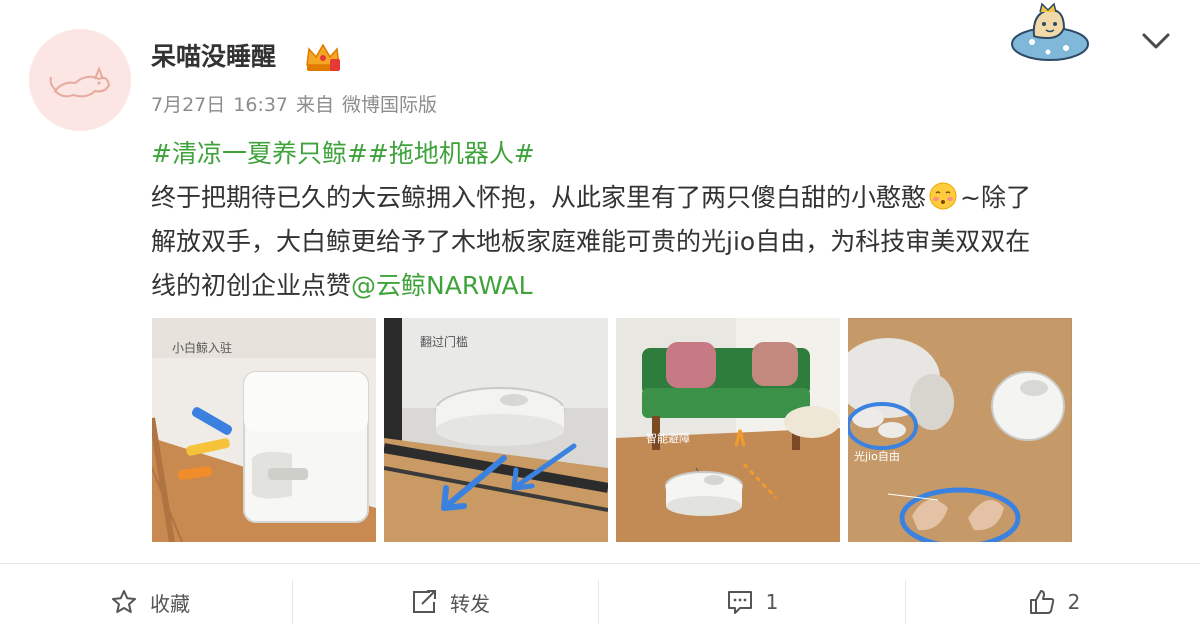 This screenshot has height=640, width=1200. I want to click on chevron-down-icon, so click(1156, 41).